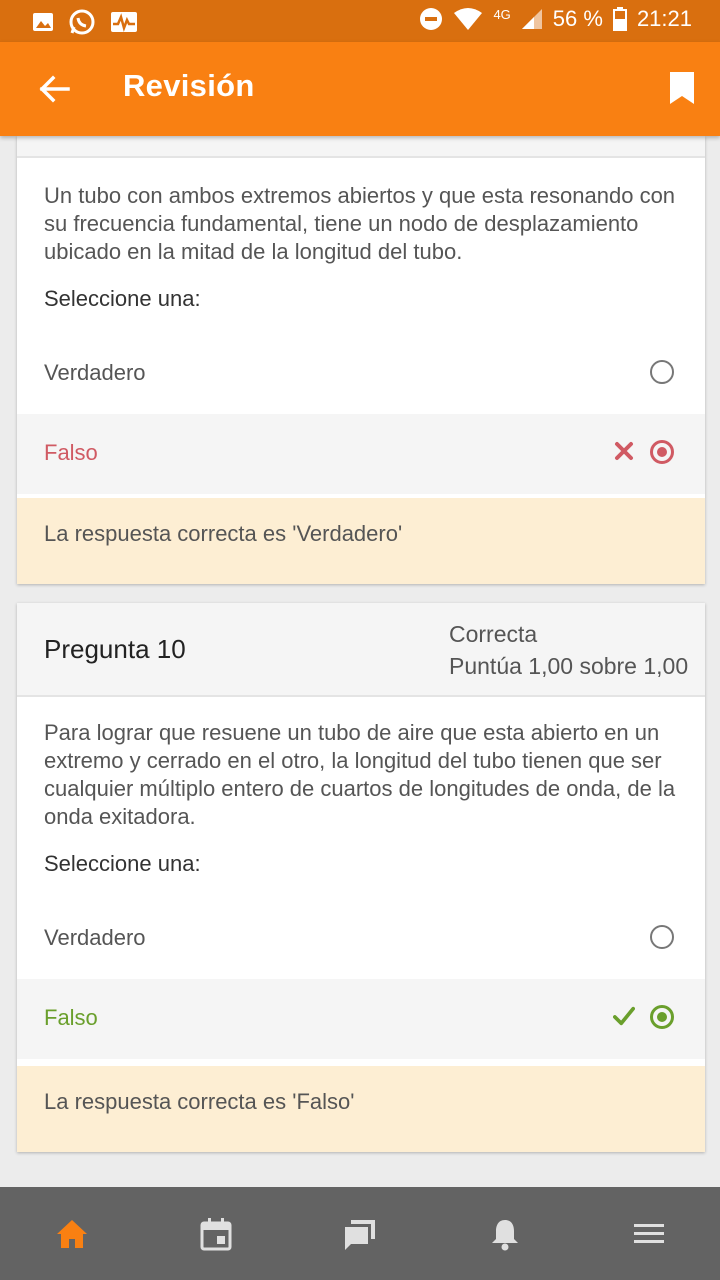  I want to click on question-grade: Puntúa 1,00 sobre 1,00, so click(569, 666).